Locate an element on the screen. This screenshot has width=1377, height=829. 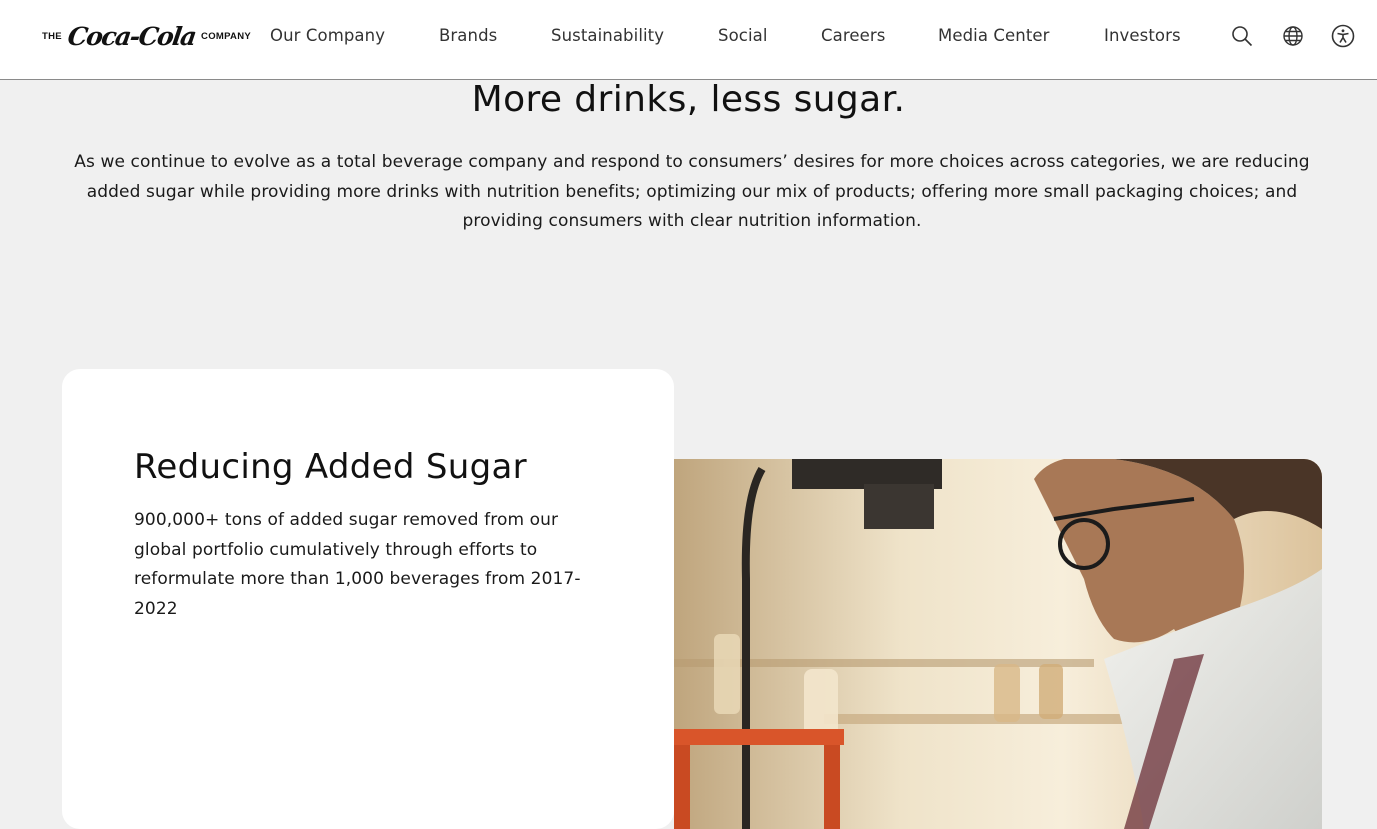
search-icon is located at coordinates (1242, 36).